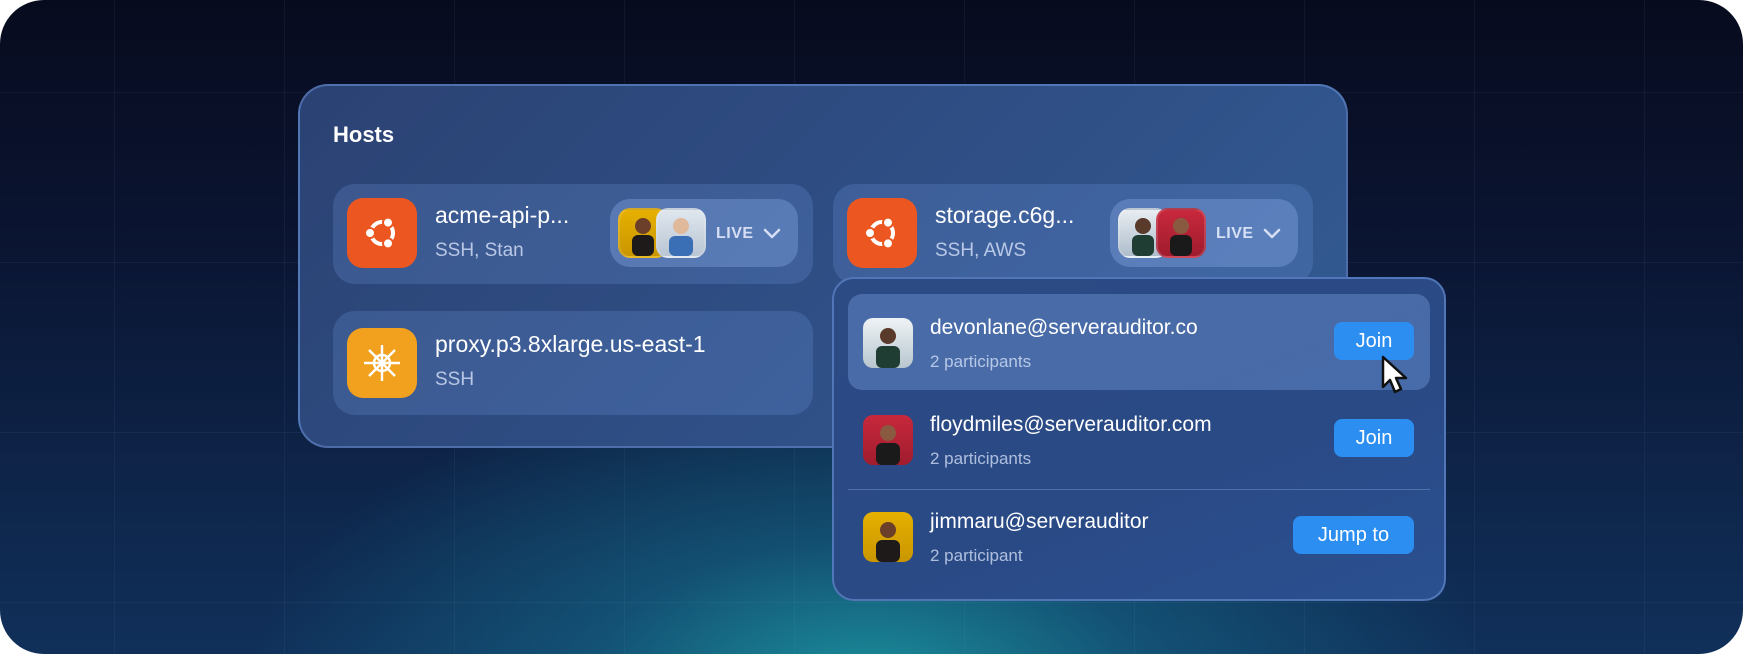  I want to click on host-connection: SSH, so click(455, 379).